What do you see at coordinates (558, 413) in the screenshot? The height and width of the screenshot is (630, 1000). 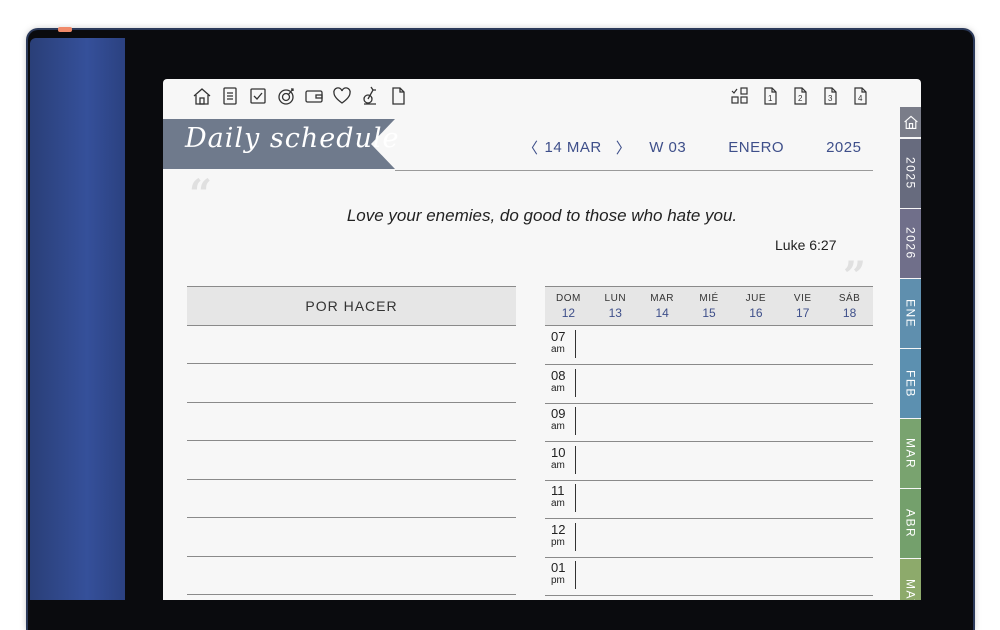 I see `hour-number: 09` at bounding box center [558, 413].